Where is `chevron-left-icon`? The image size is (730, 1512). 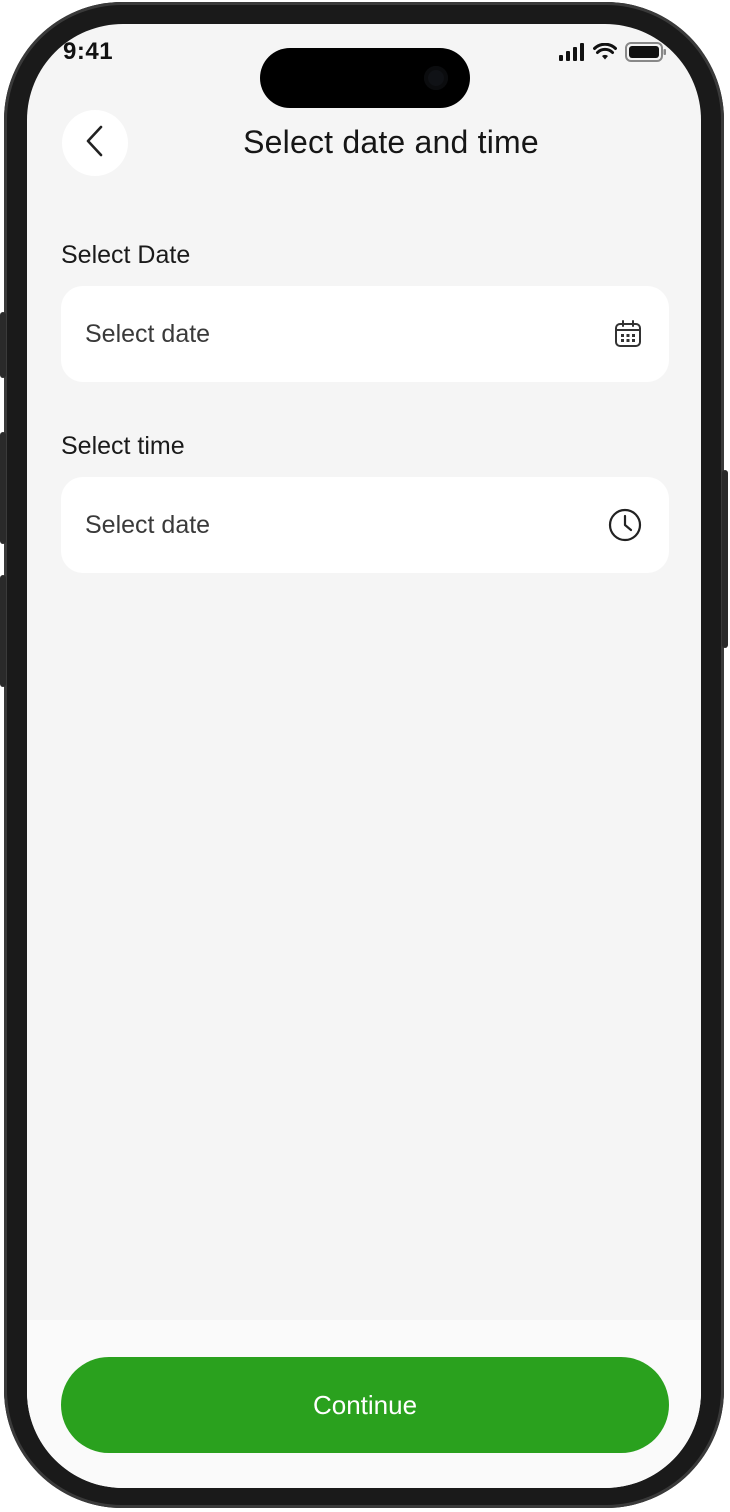
chevron-left-icon is located at coordinates (95, 143).